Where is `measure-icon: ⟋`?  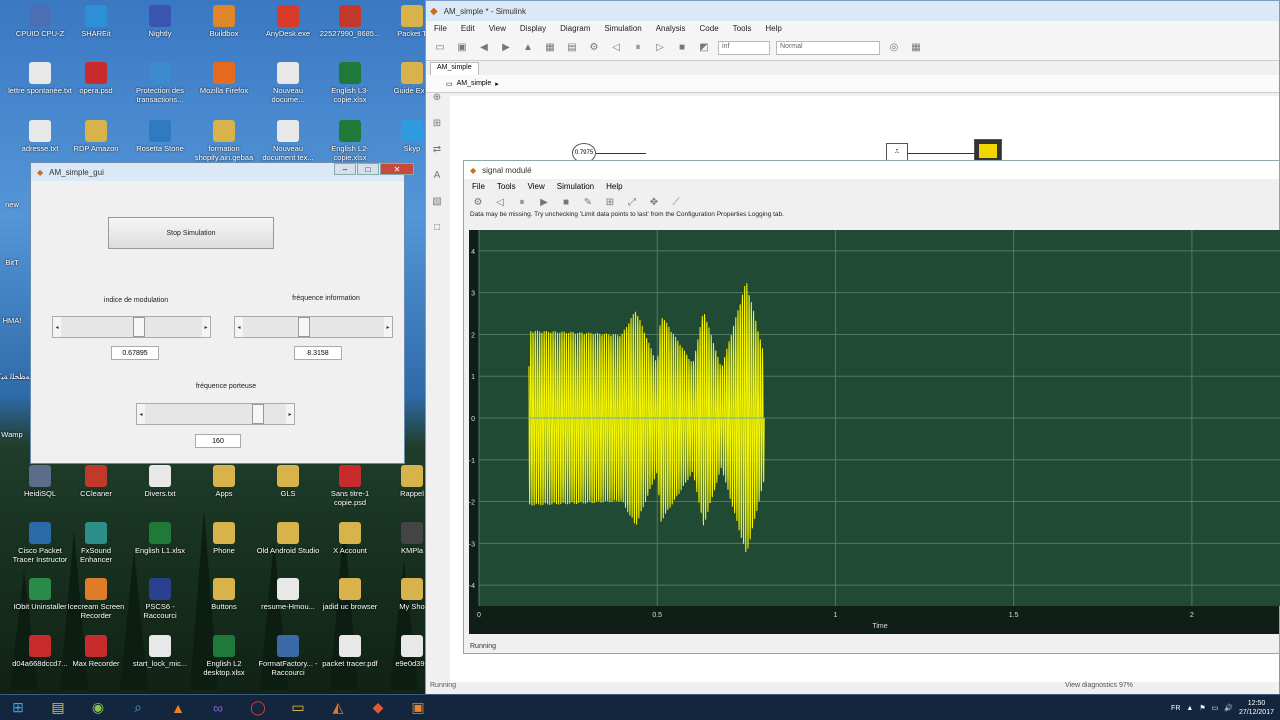 measure-icon: ⟋ is located at coordinates (676, 202).